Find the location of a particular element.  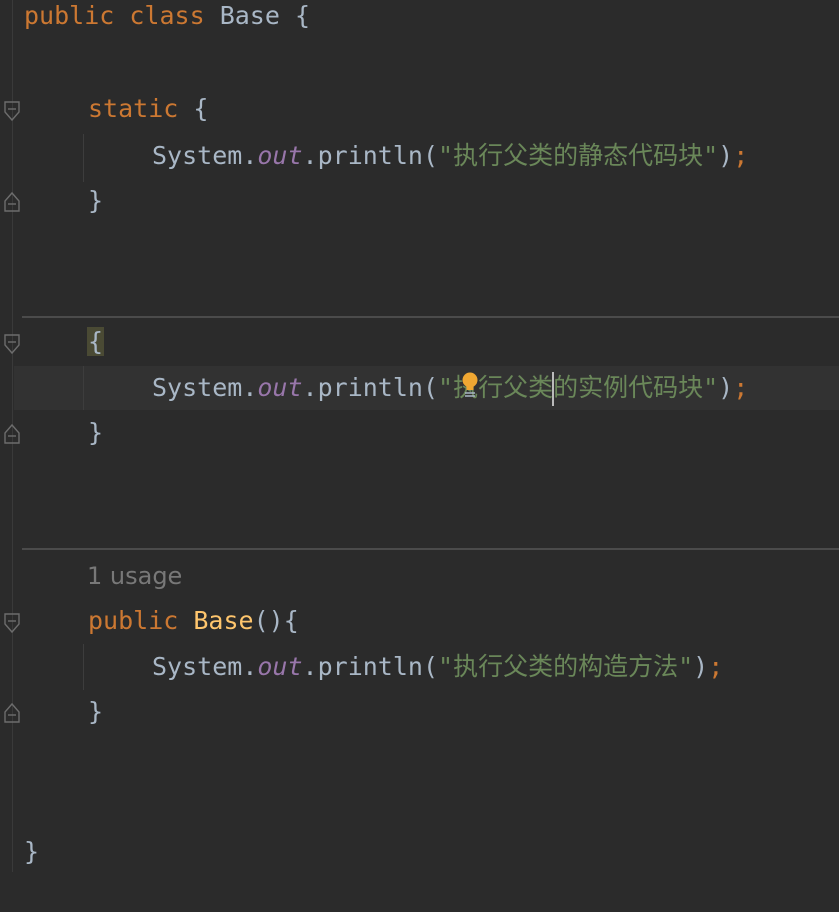

code-line-ctor-decl: public Base(){ is located at coordinates (419, 621).